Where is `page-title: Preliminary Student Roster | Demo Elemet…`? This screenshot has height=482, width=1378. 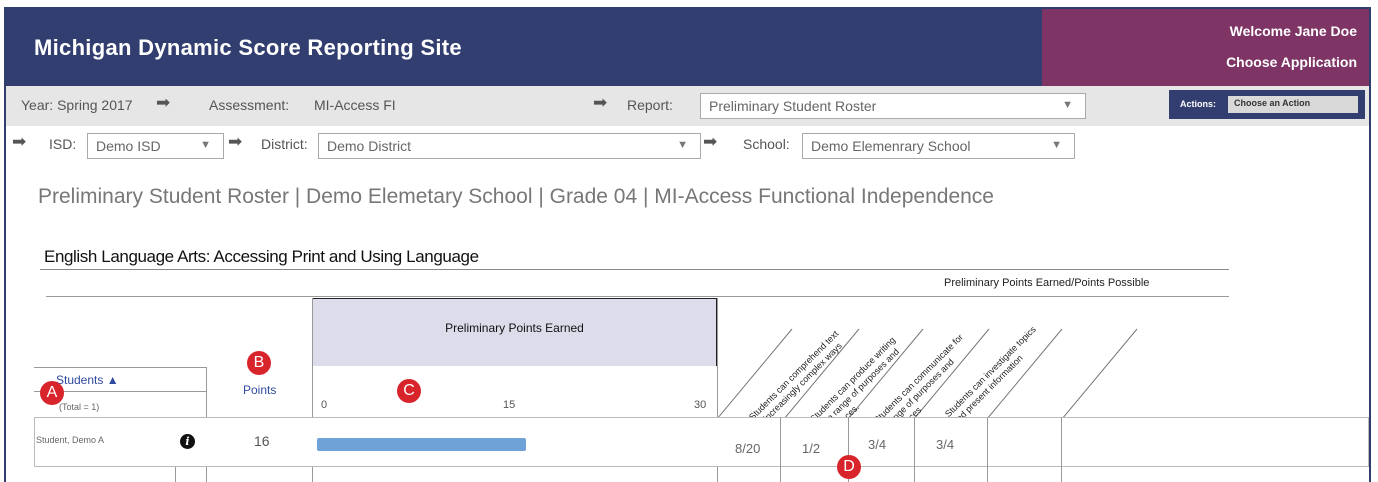 page-title: Preliminary Student Roster | Demo Elemet… is located at coordinates (516, 196).